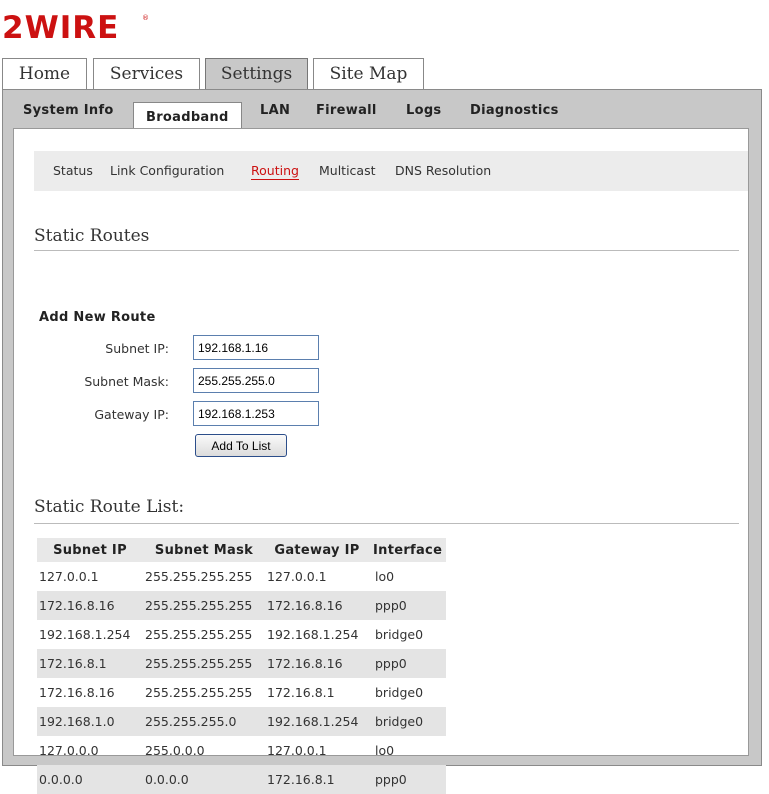 This screenshot has width=769, height=794. What do you see at coordinates (317, 550) in the screenshot?
I see `col-gateway-ip: Gateway IP` at bounding box center [317, 550].